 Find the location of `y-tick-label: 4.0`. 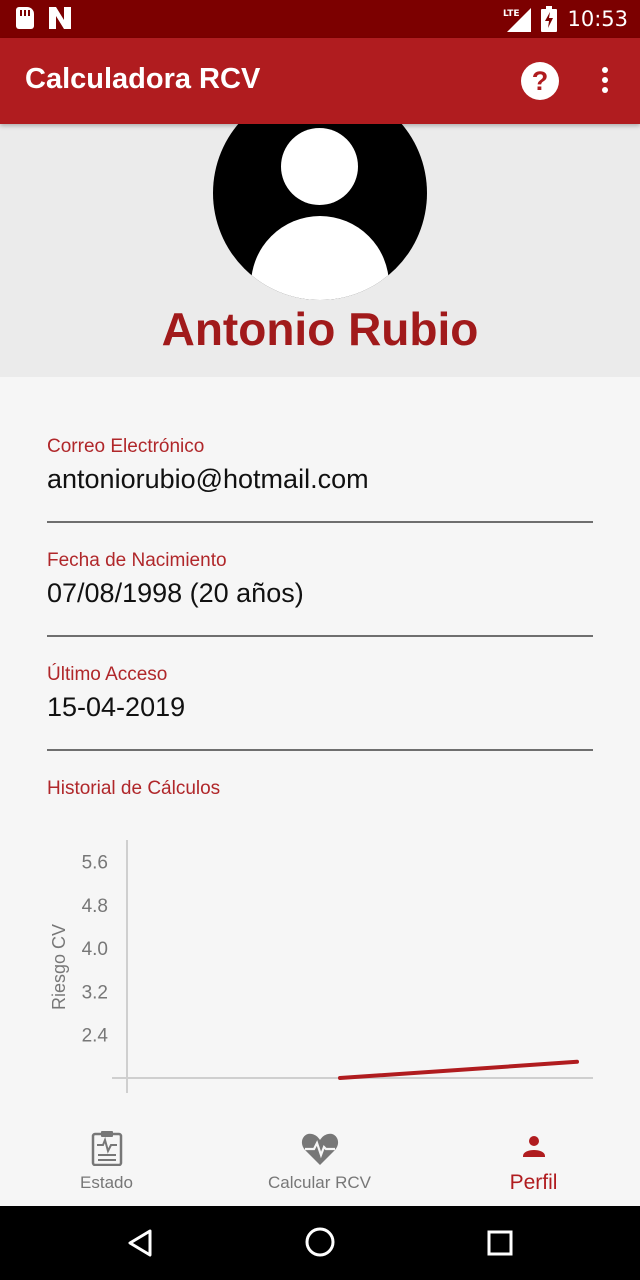

y-tick-label: 4.0 is located at coordinates (95, 949).